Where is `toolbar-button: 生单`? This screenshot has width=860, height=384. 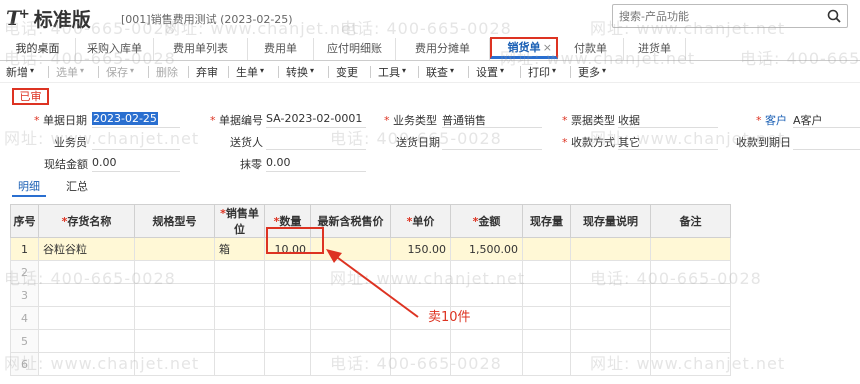 toolbar-button: 生单 is located at coordinates (247, 72).